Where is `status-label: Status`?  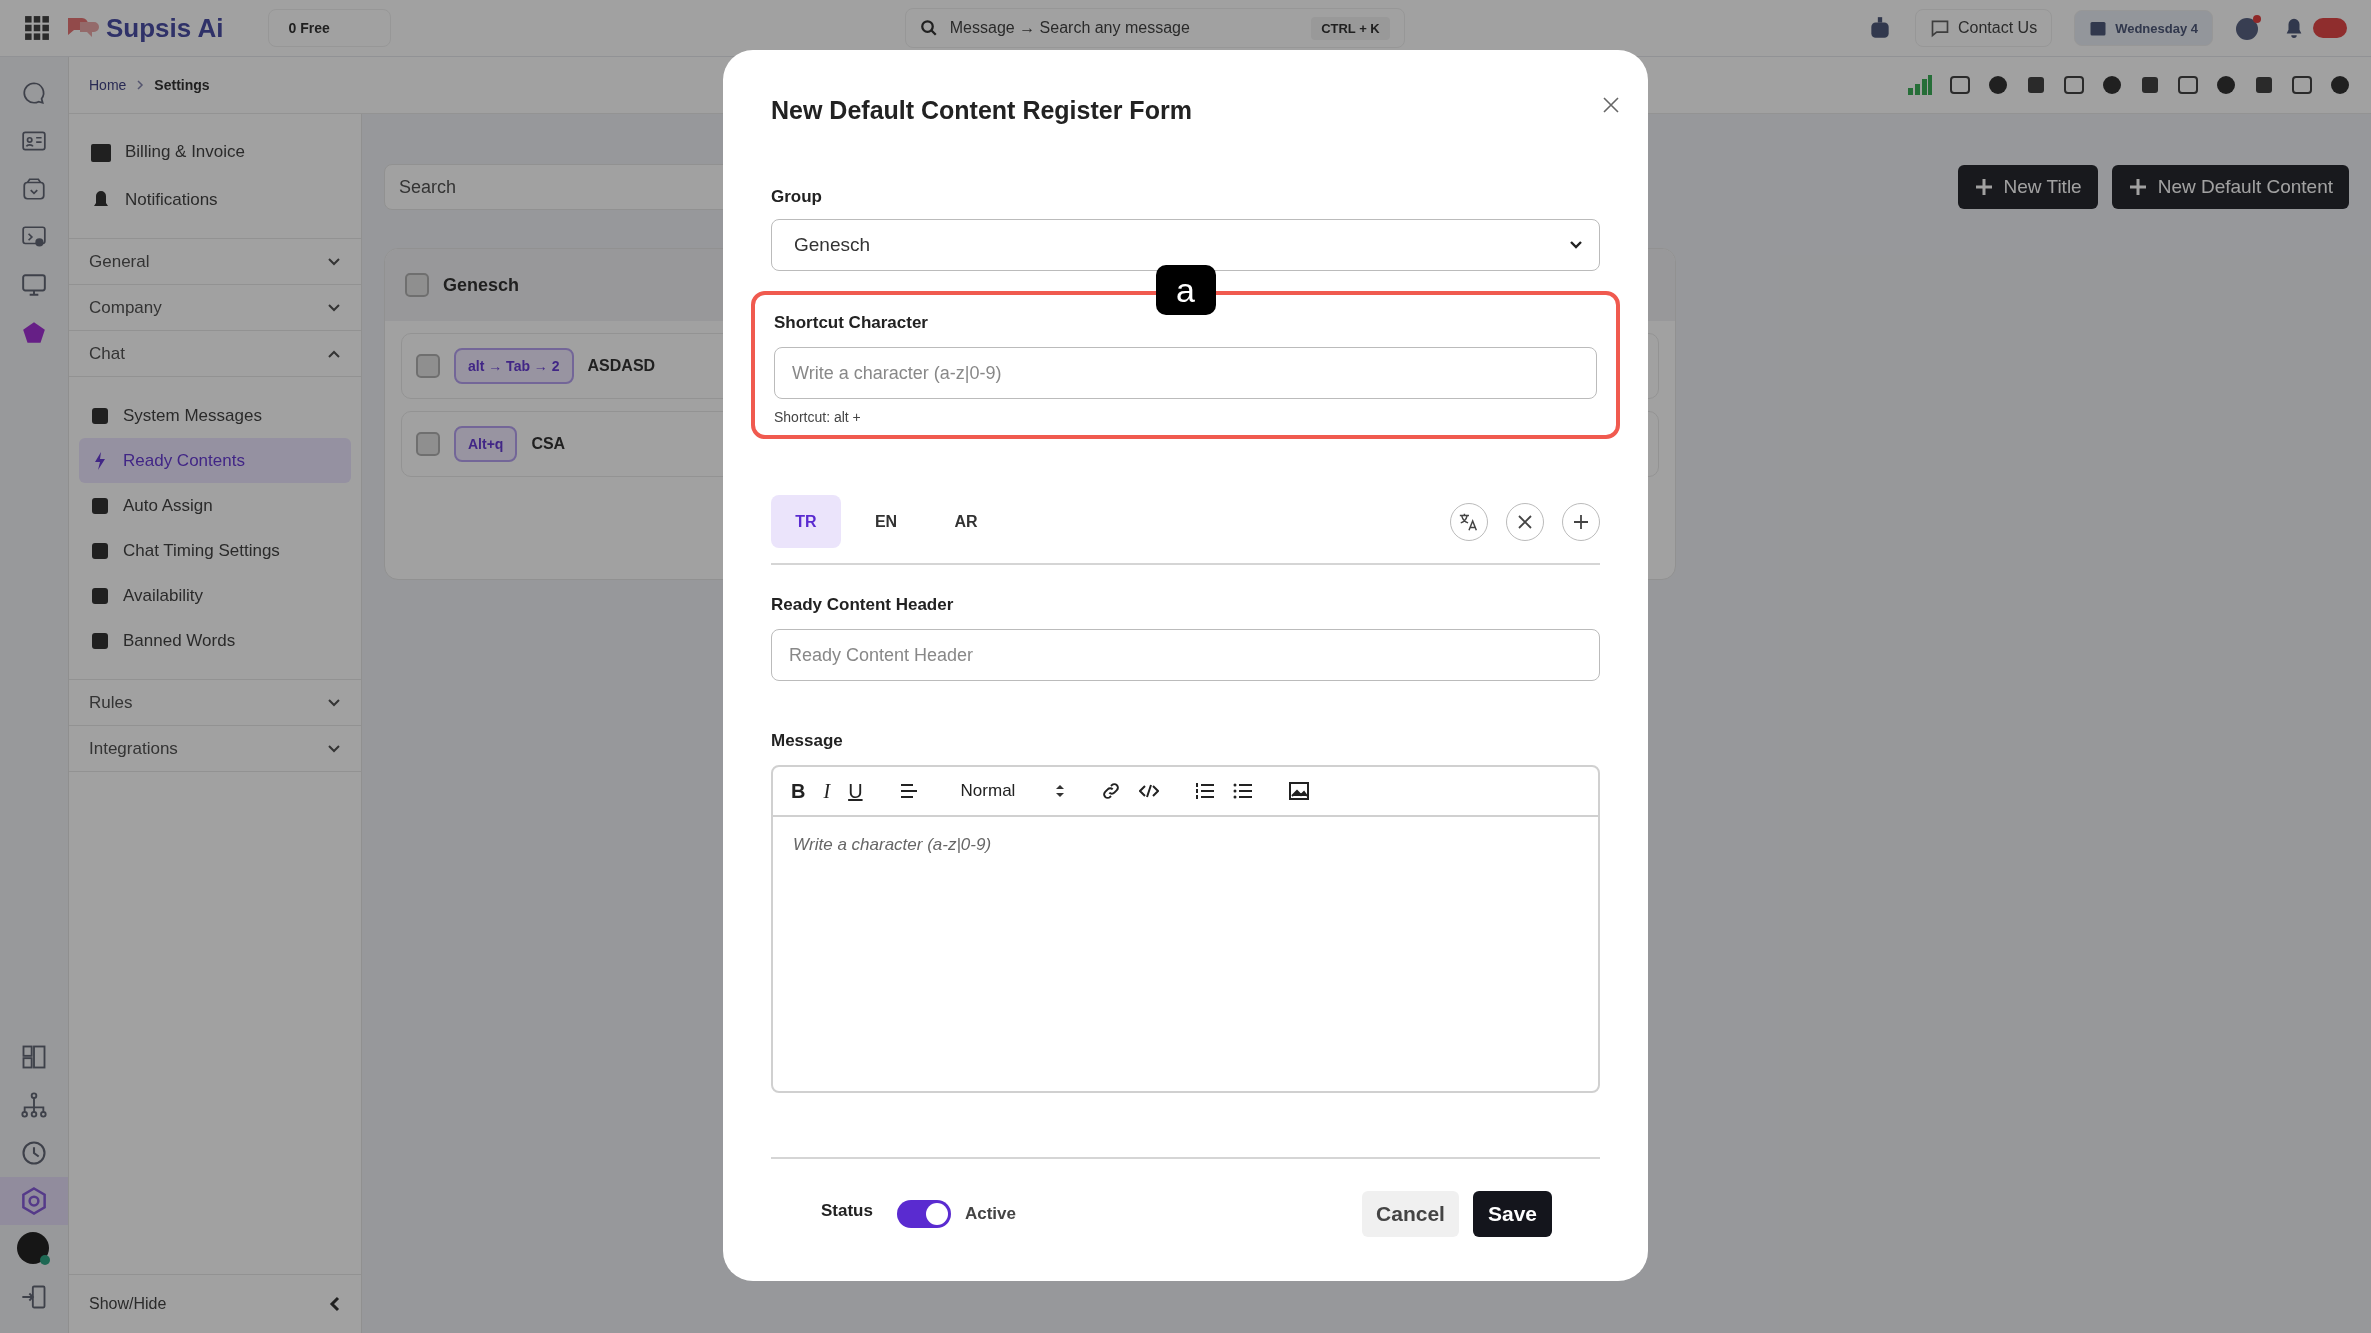
status-label: Status is located at coordinates (847, 1211).